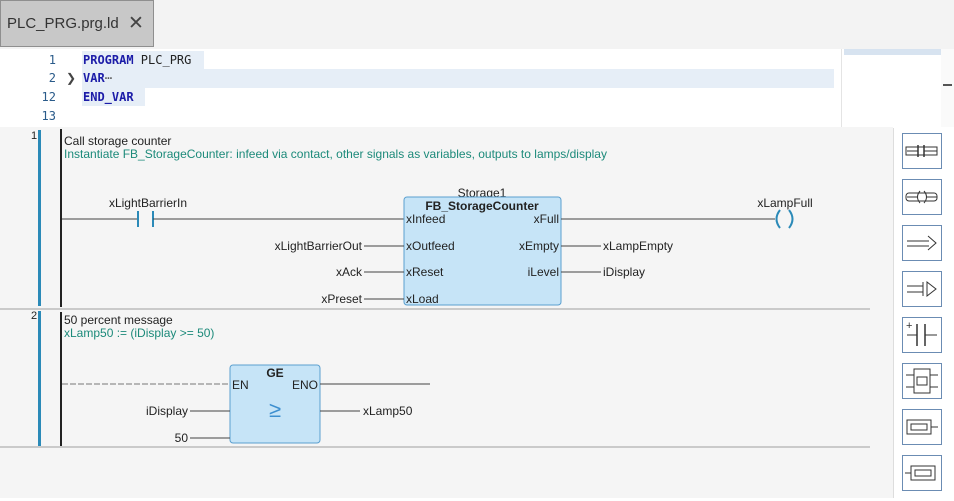  I want to click on en-pin: EN, so click(240, 385).